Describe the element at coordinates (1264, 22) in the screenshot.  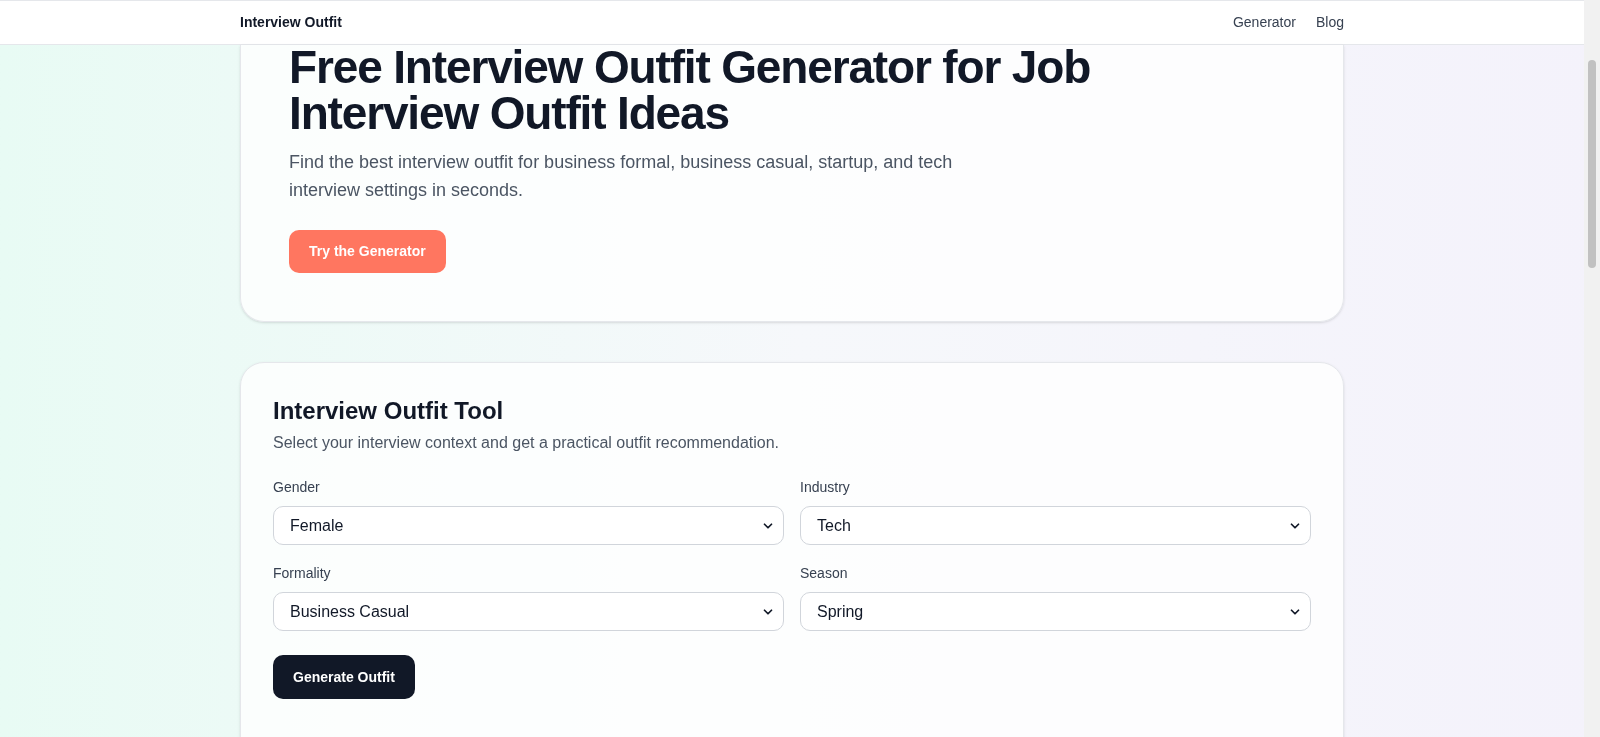
I see `nav-link: Generator` at that location.